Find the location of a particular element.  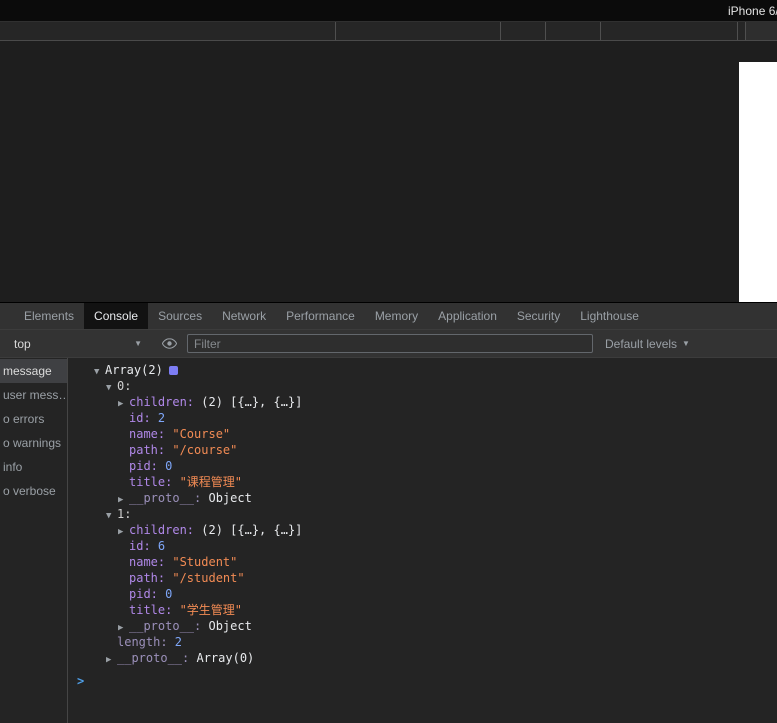

sidebar-item: o errors is located at coordinates (33, 419).